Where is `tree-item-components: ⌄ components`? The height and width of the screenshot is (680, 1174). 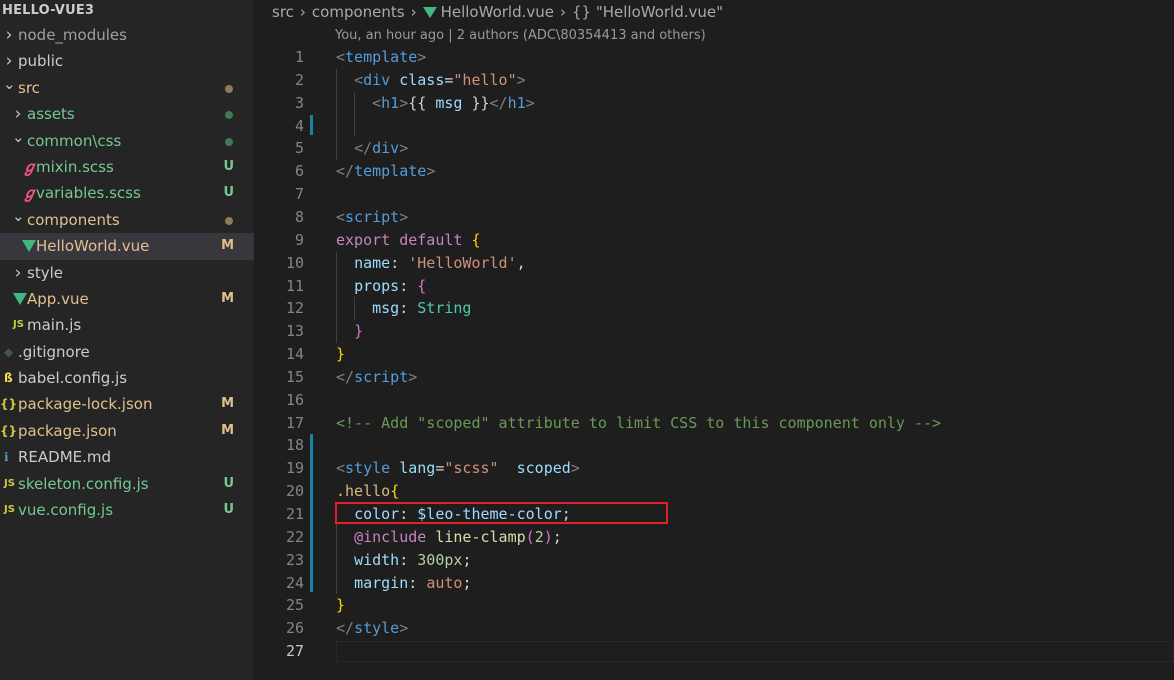 tree-item-components: ⌄ components is located at coordinates (127, 220).